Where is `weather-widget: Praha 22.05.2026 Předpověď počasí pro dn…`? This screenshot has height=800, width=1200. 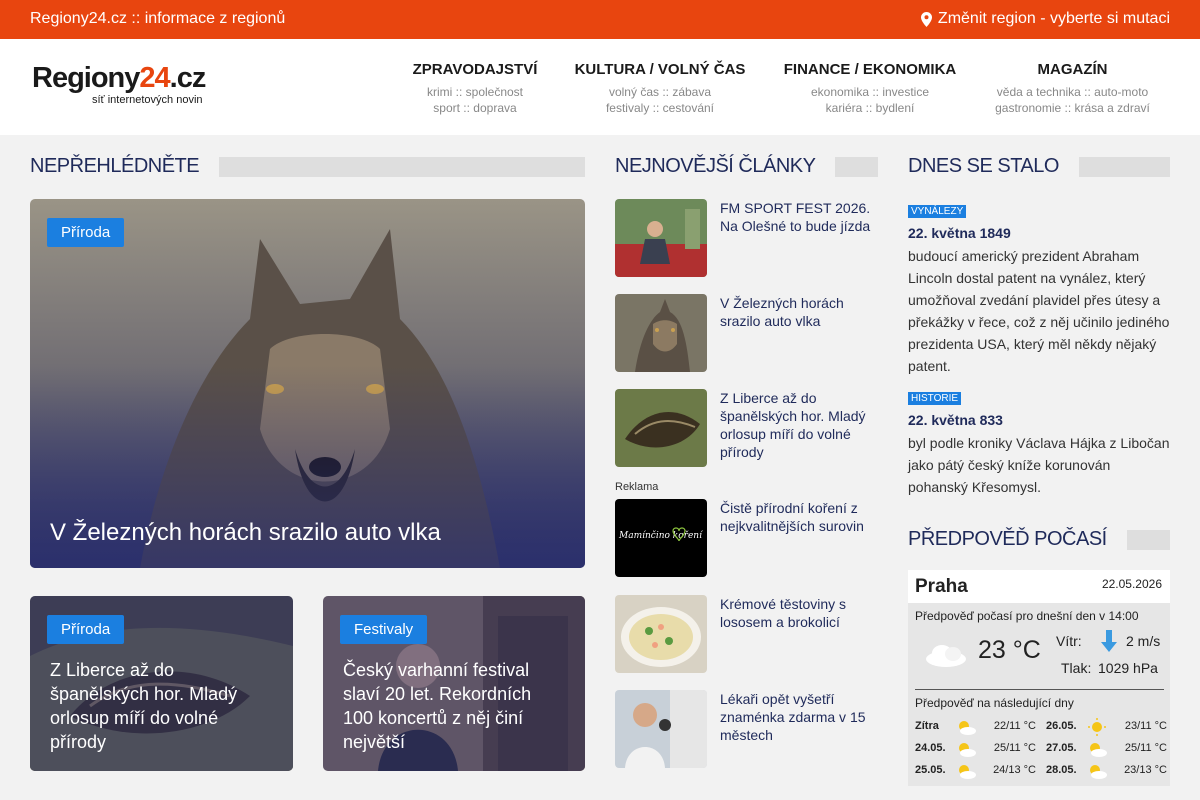 weather-widget: Praha 22.05.2026 Předpověď počasí pro dn… is located at coordinates (1039, 678).